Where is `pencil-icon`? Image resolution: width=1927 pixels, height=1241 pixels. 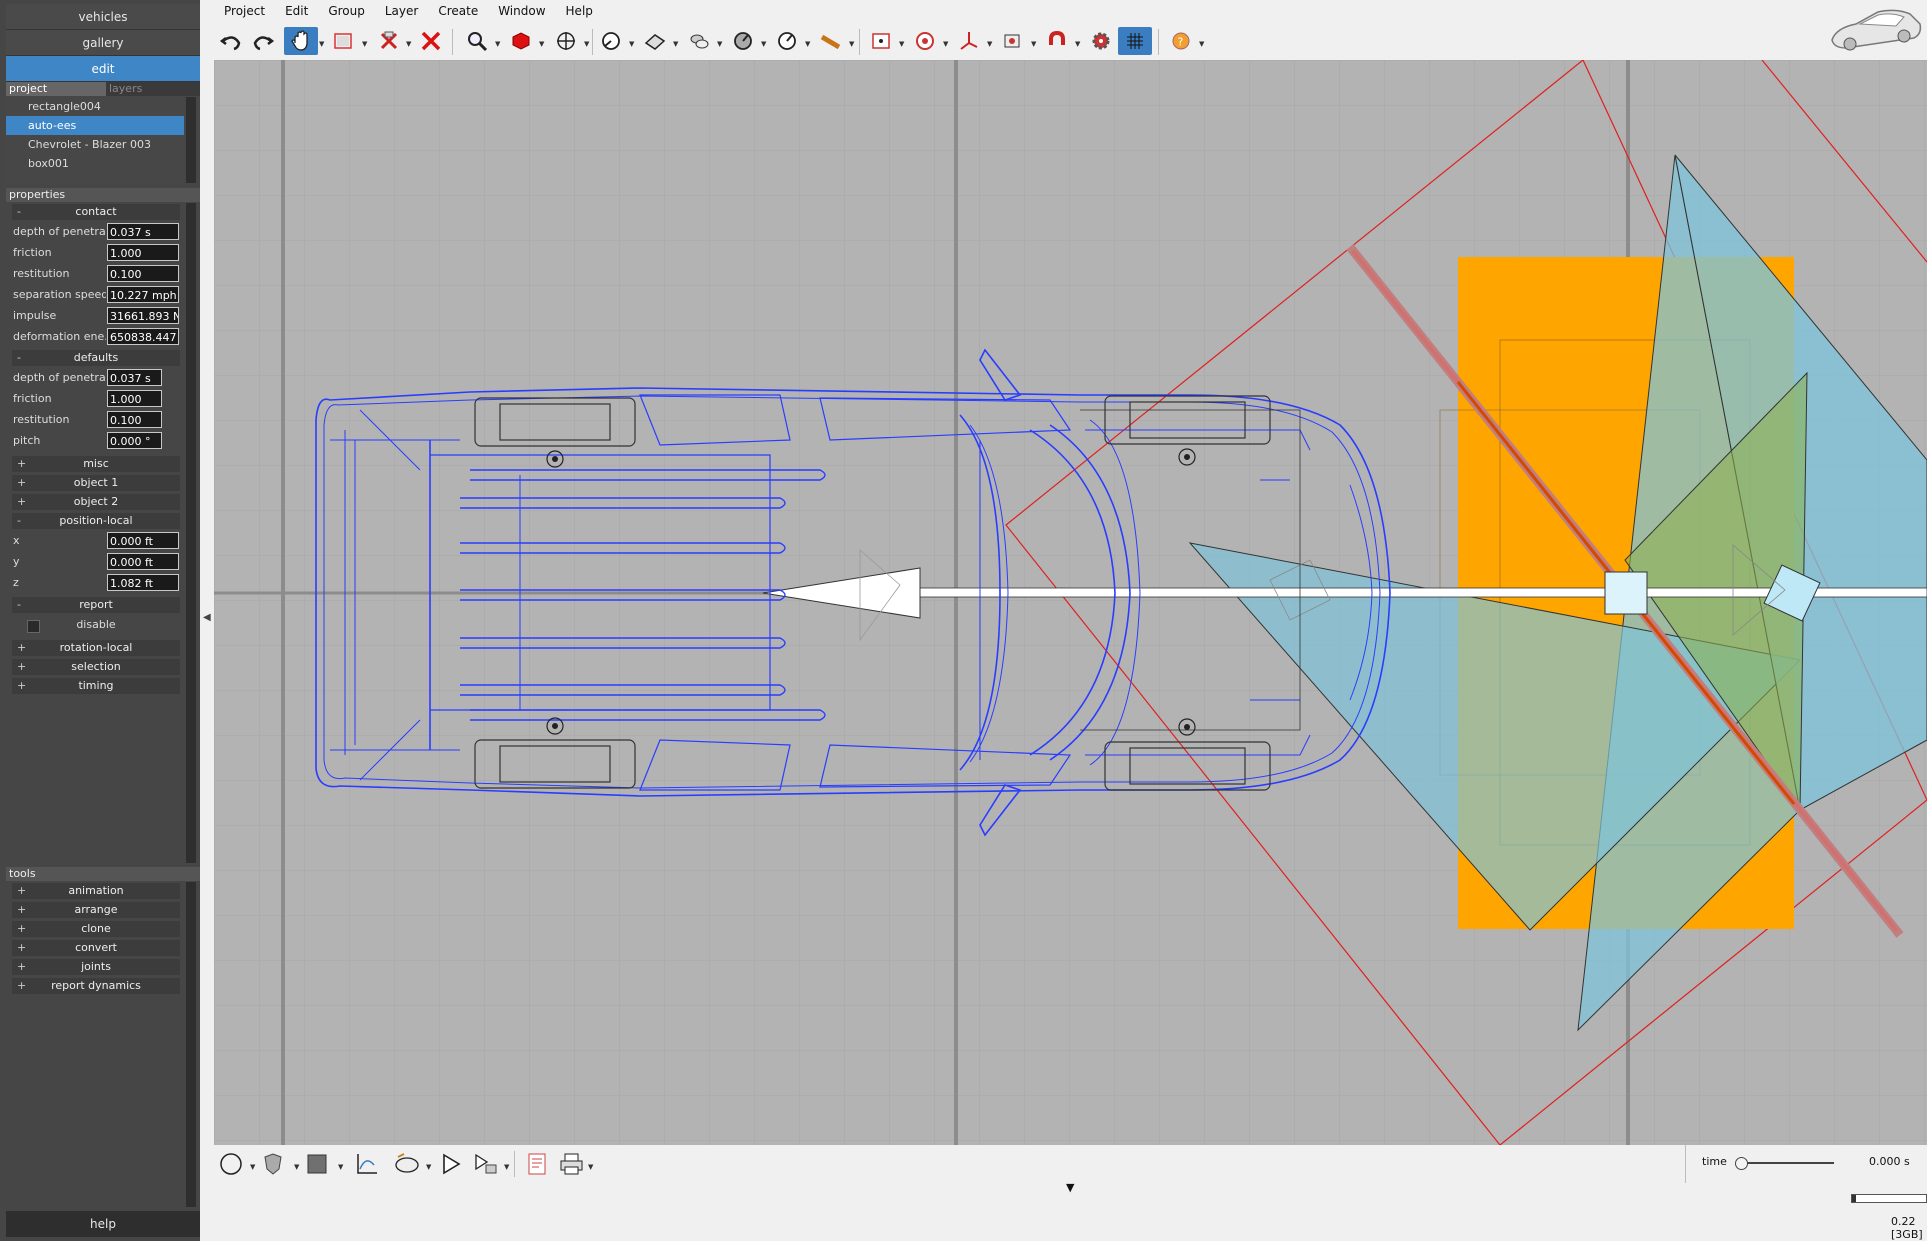
pencil-icon is located at coordinates (831, 41).